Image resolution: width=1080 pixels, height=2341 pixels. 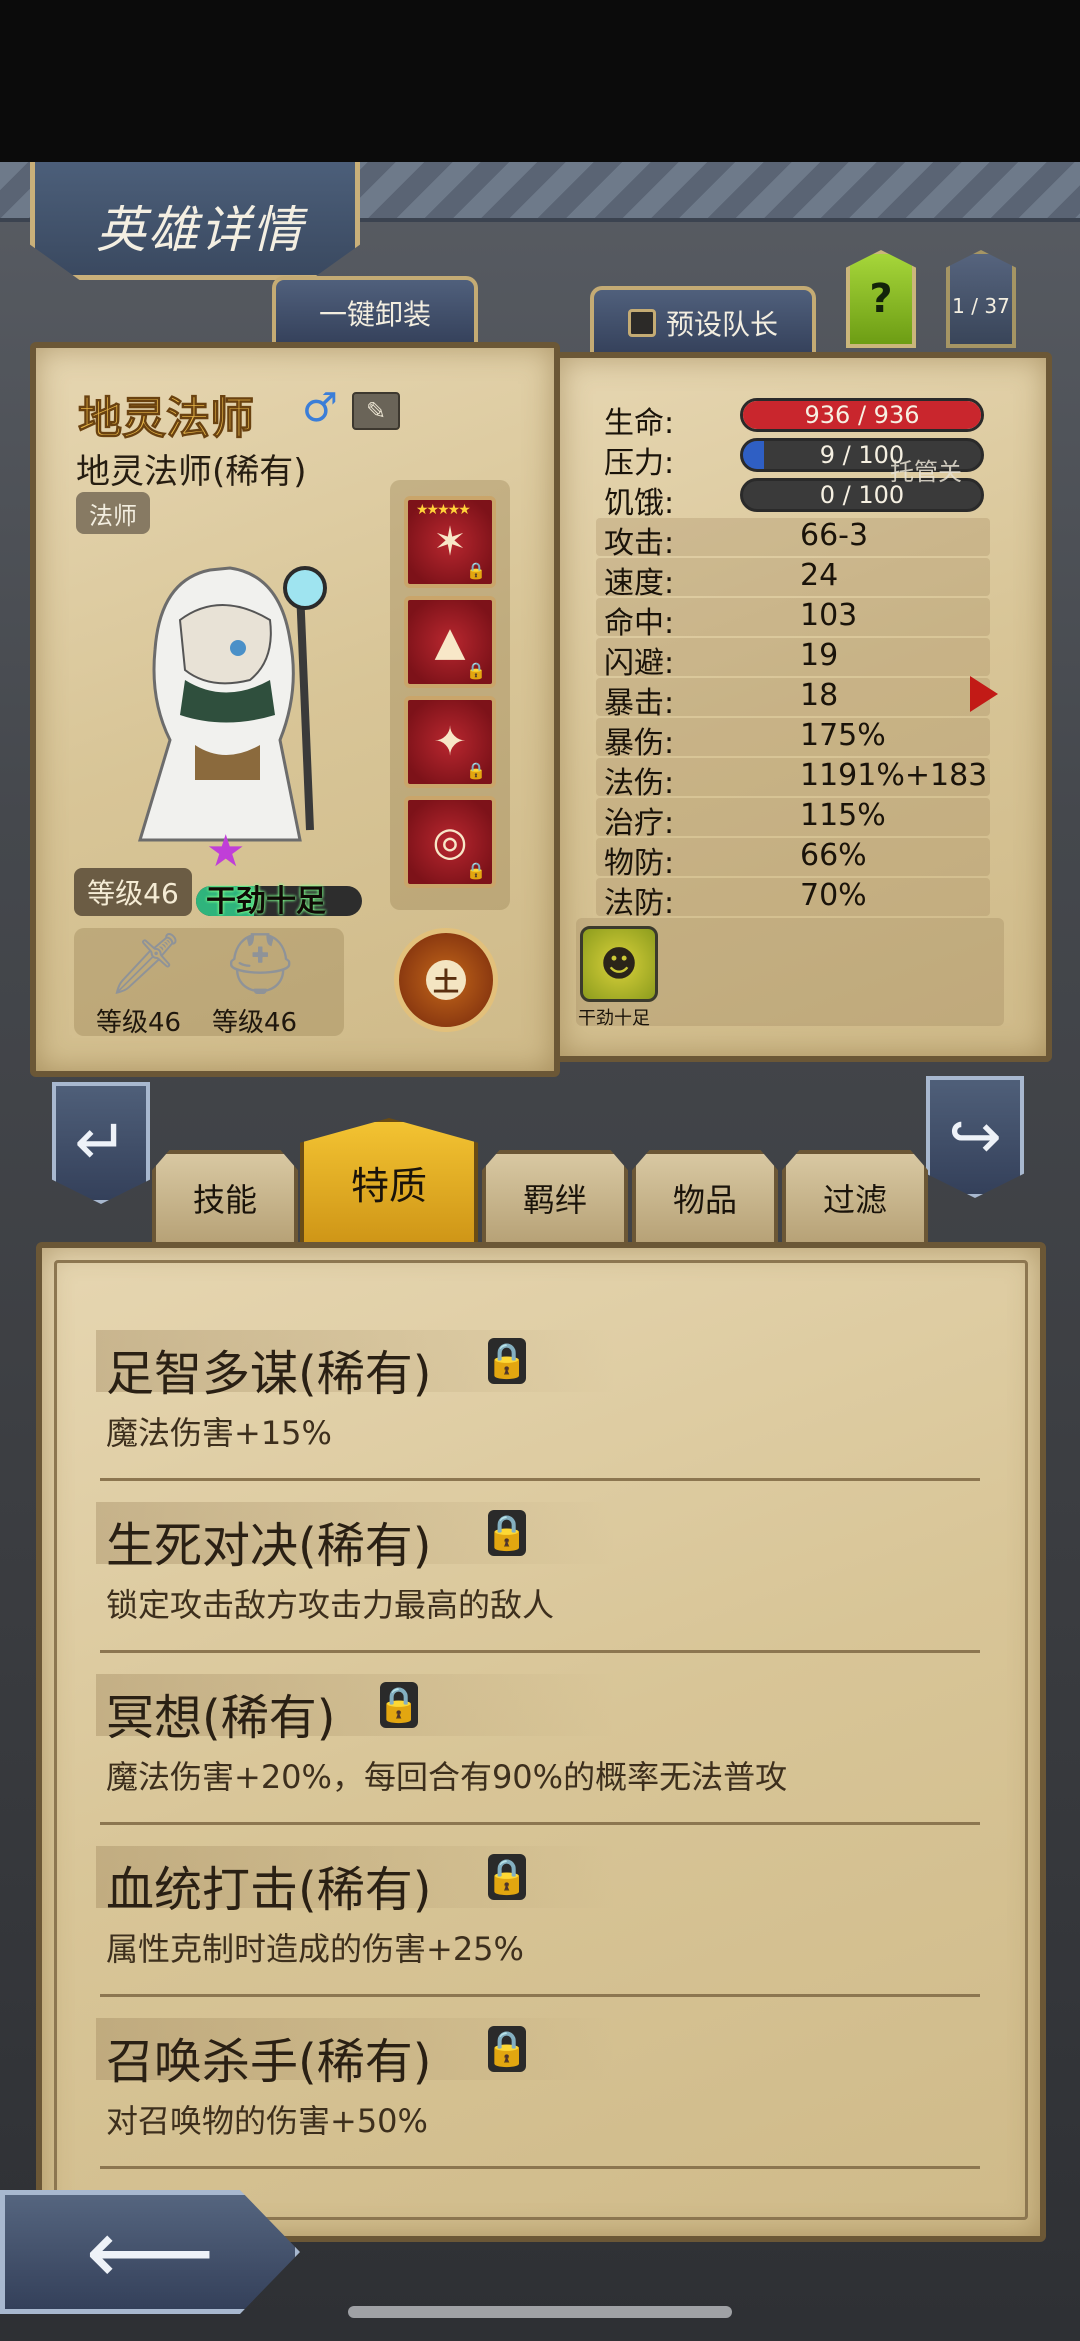 What do you see at coordinates (166, 419) in the screenshot?
I see `hero-name: 地灵法师` at bounding box center [166, 419].